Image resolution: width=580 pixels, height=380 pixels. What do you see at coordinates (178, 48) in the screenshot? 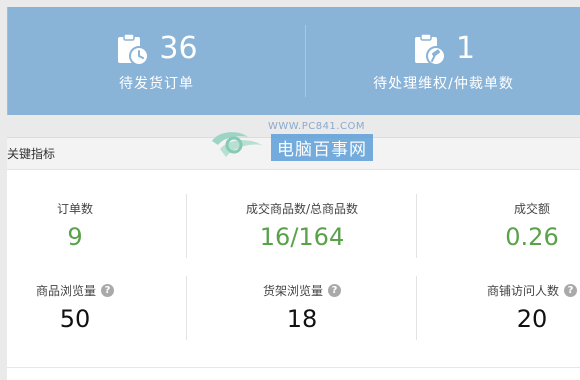
I see `pending-shipment-count: 36` at bounding box center [178, 48].